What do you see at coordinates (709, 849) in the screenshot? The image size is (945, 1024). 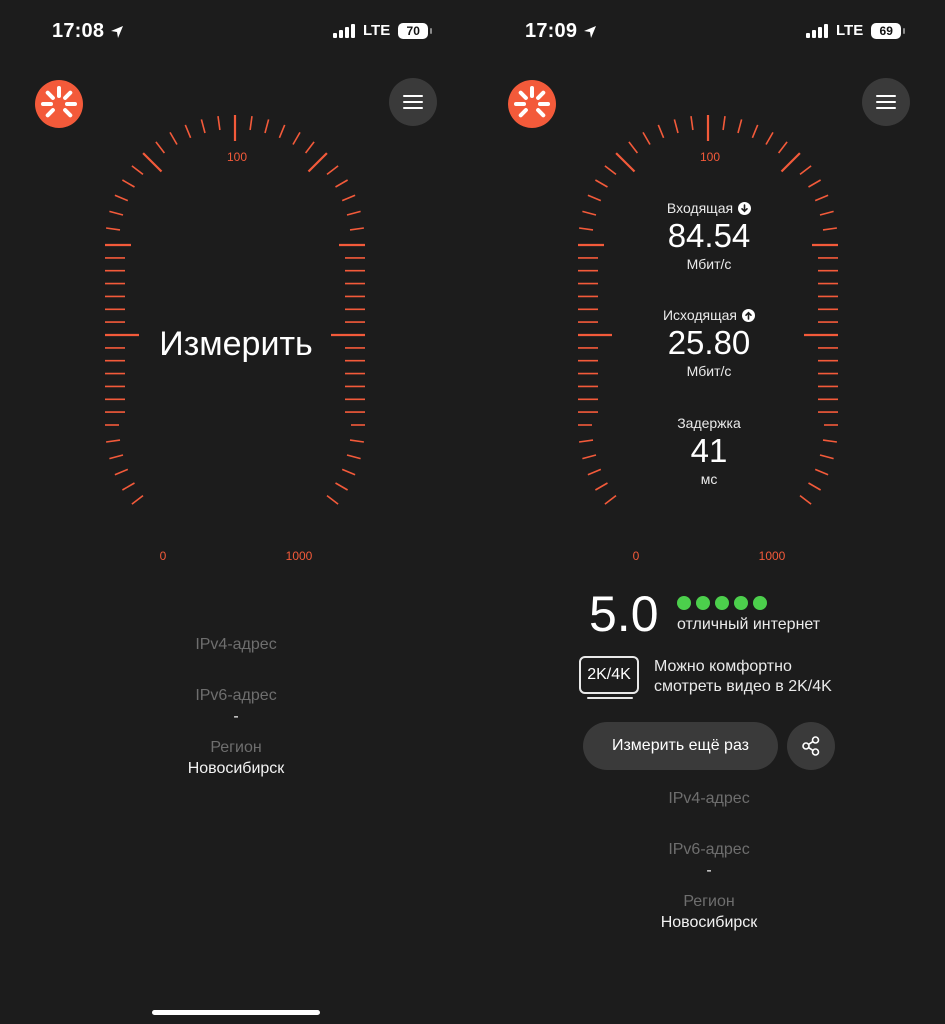 I see `ipv6-label: IPv6-адрес` at bounding box center [709, 849].